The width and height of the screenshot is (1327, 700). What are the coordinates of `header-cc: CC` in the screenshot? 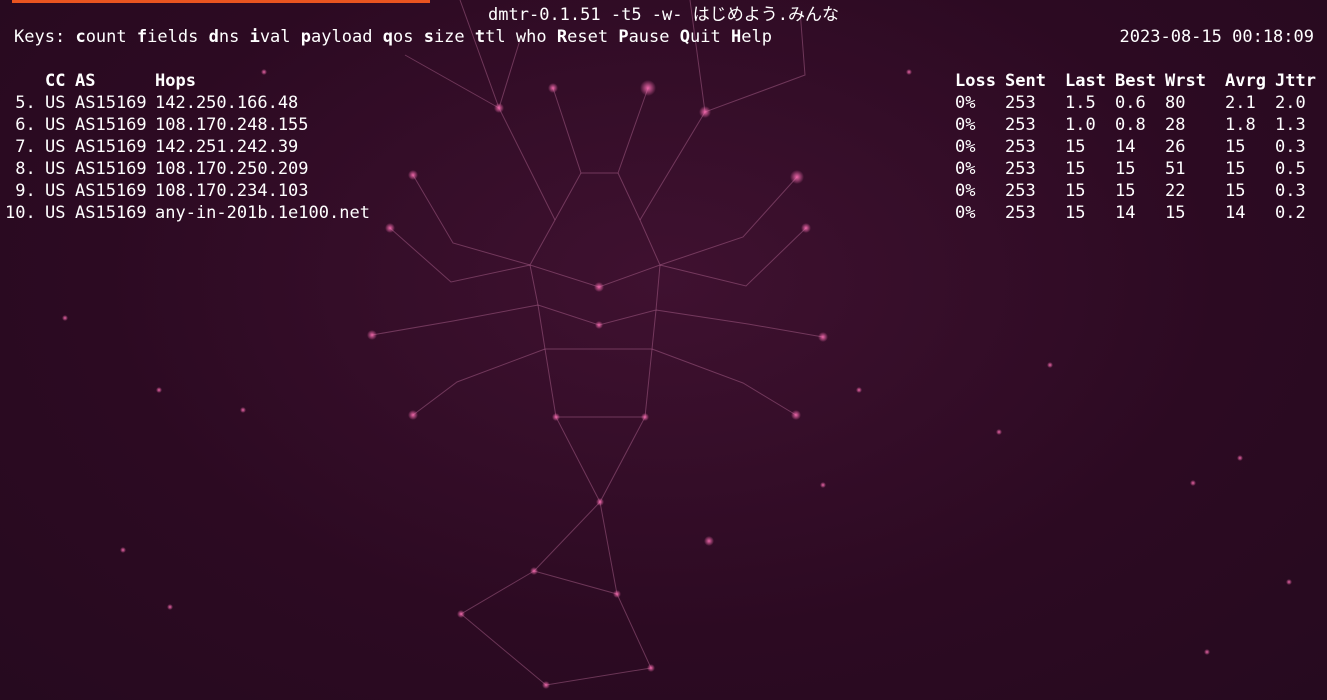 It's located at (55, 81).